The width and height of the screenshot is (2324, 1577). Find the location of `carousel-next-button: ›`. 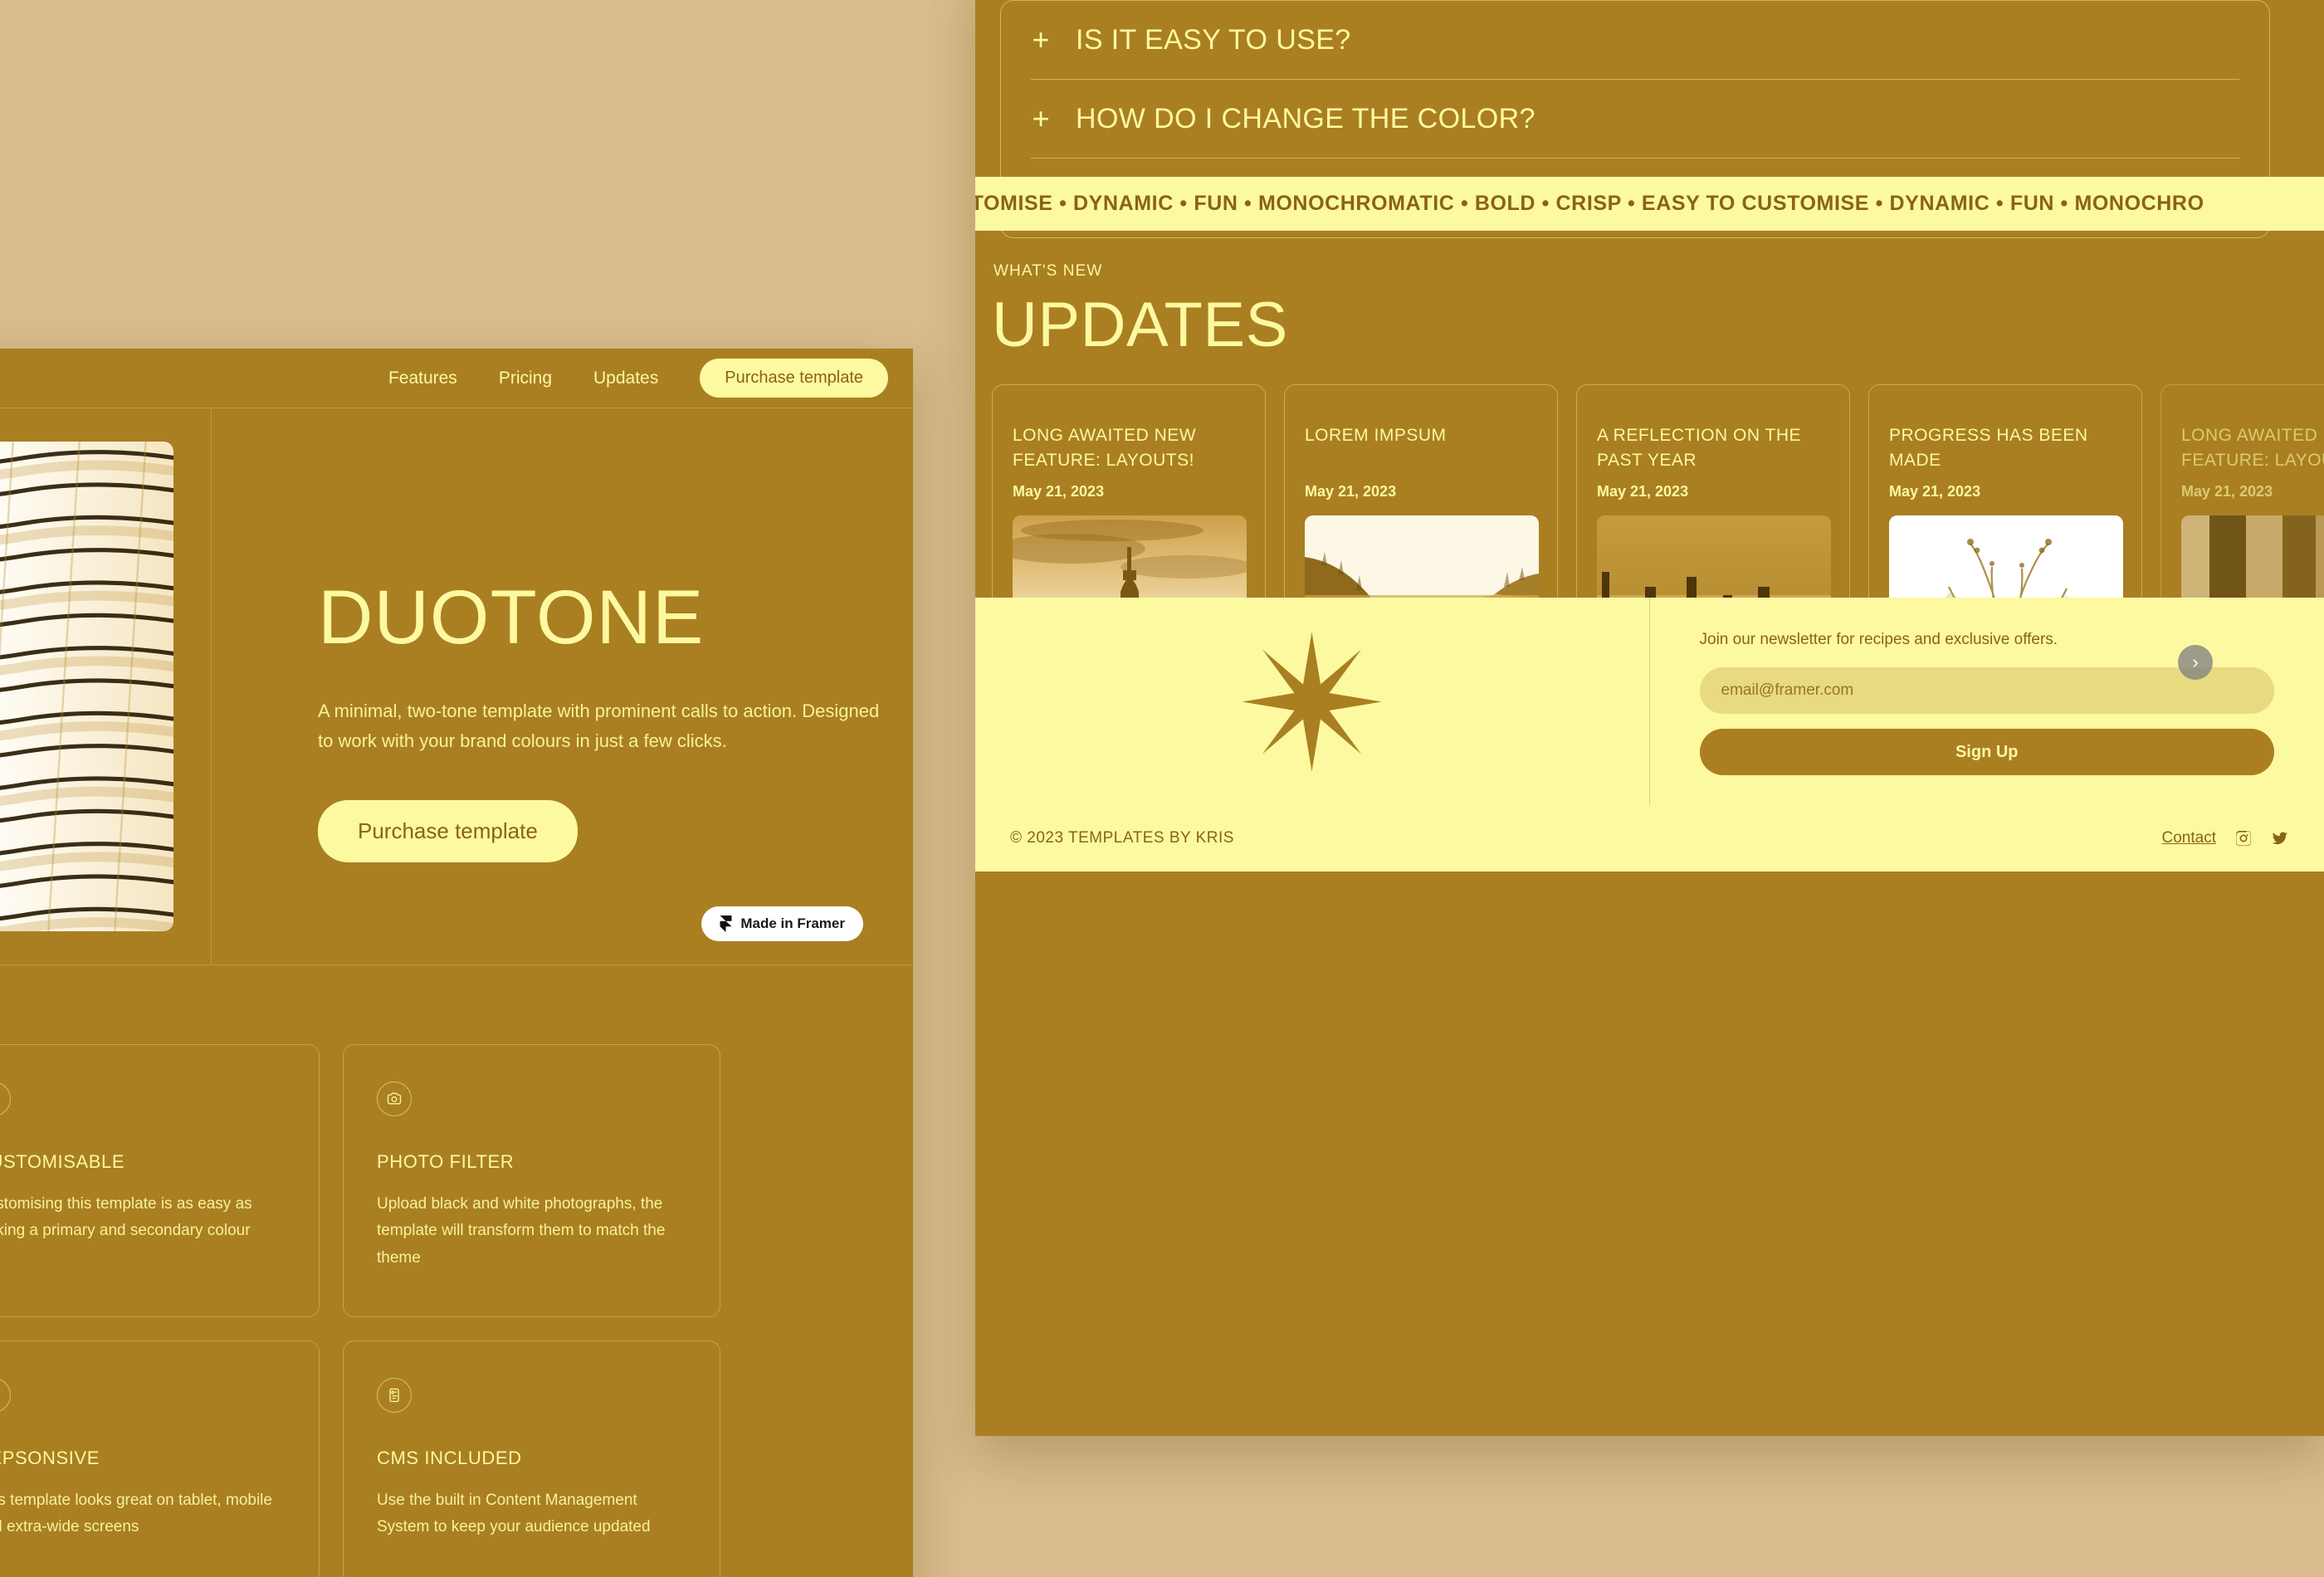

carousel-next-button: › is located at coordinates (2195, 662).